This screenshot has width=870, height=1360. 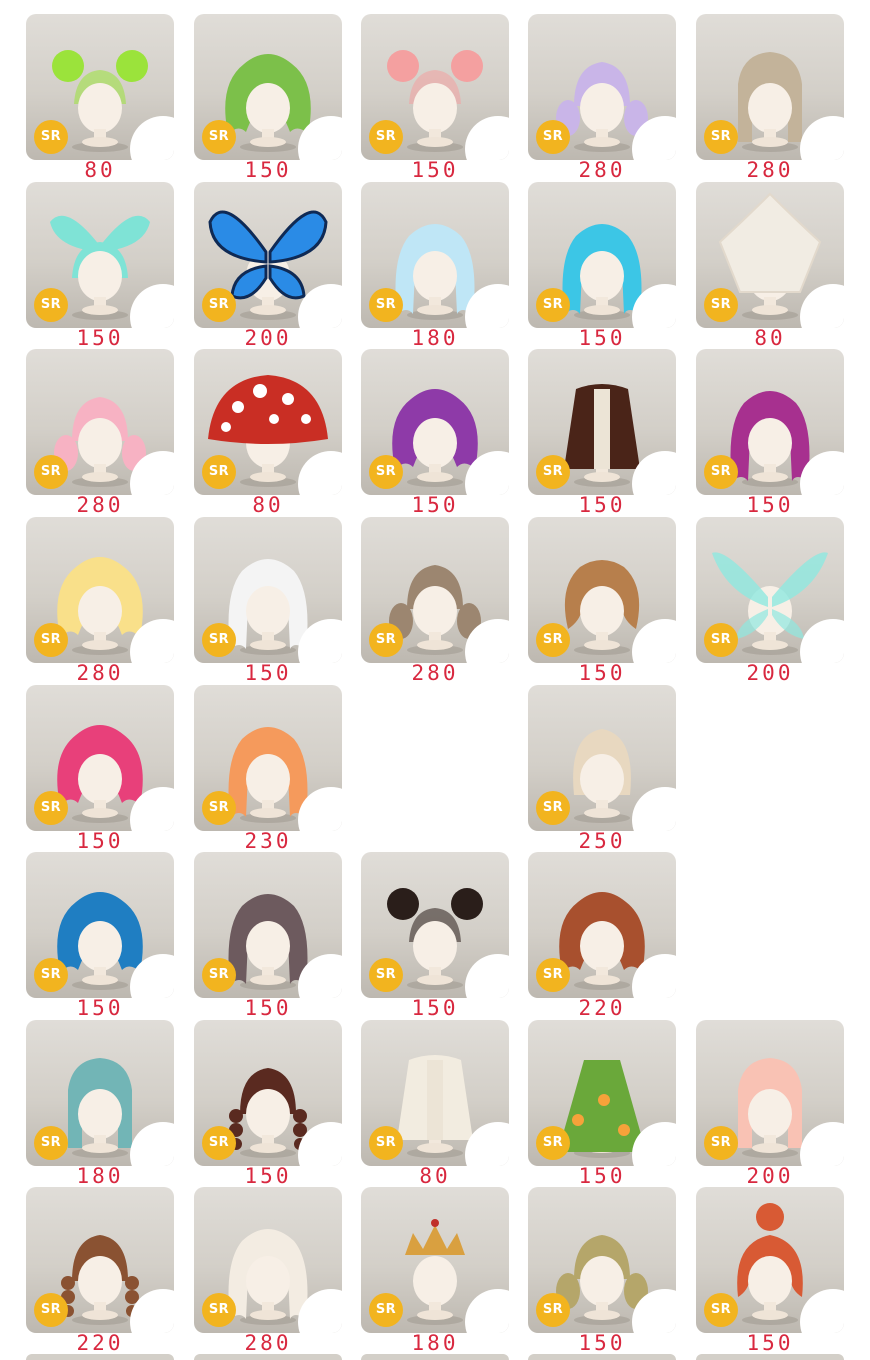 I want to click on item-cell: SR 250, so click(x=602, y=768).